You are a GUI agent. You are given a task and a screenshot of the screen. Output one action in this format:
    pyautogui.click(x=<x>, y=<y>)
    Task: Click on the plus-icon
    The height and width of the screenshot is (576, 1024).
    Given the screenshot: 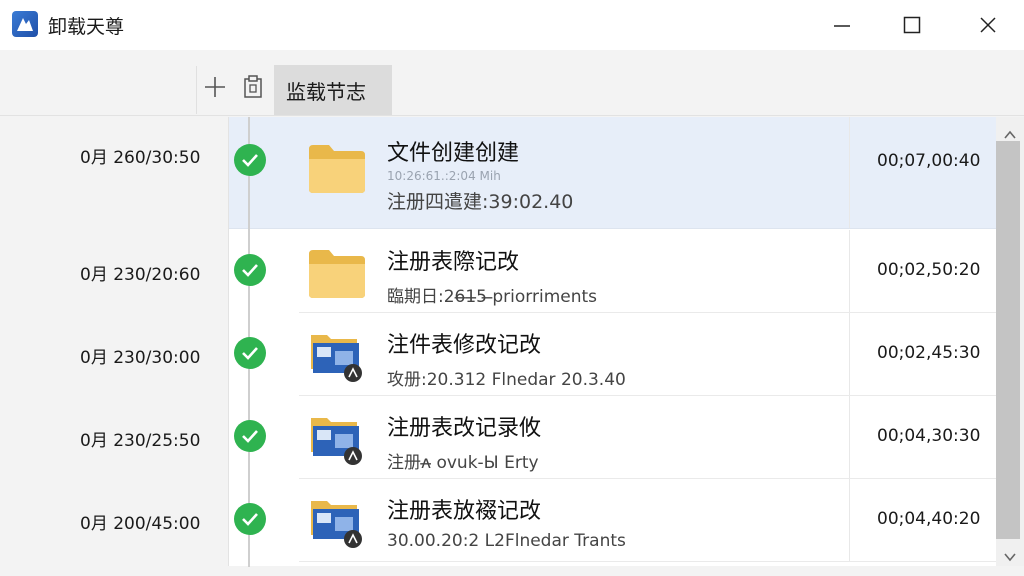 What is the action you would take?
    pyautogui.click(x=215, y=87)
    